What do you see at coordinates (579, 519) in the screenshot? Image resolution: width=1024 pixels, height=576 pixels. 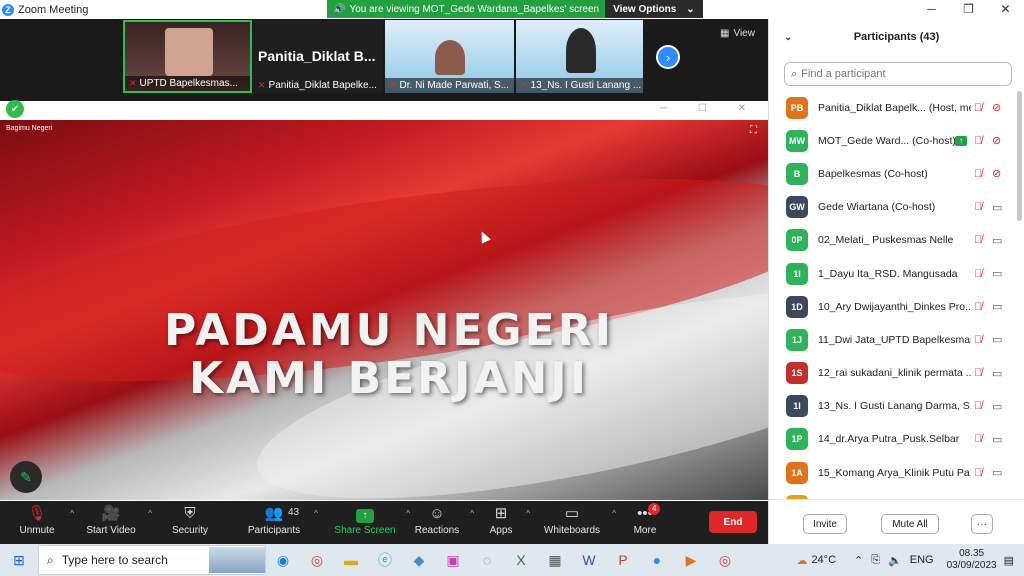 I see `whiteboards-button: ▭ Whiteboards ^` at bounding box center [579, 519].